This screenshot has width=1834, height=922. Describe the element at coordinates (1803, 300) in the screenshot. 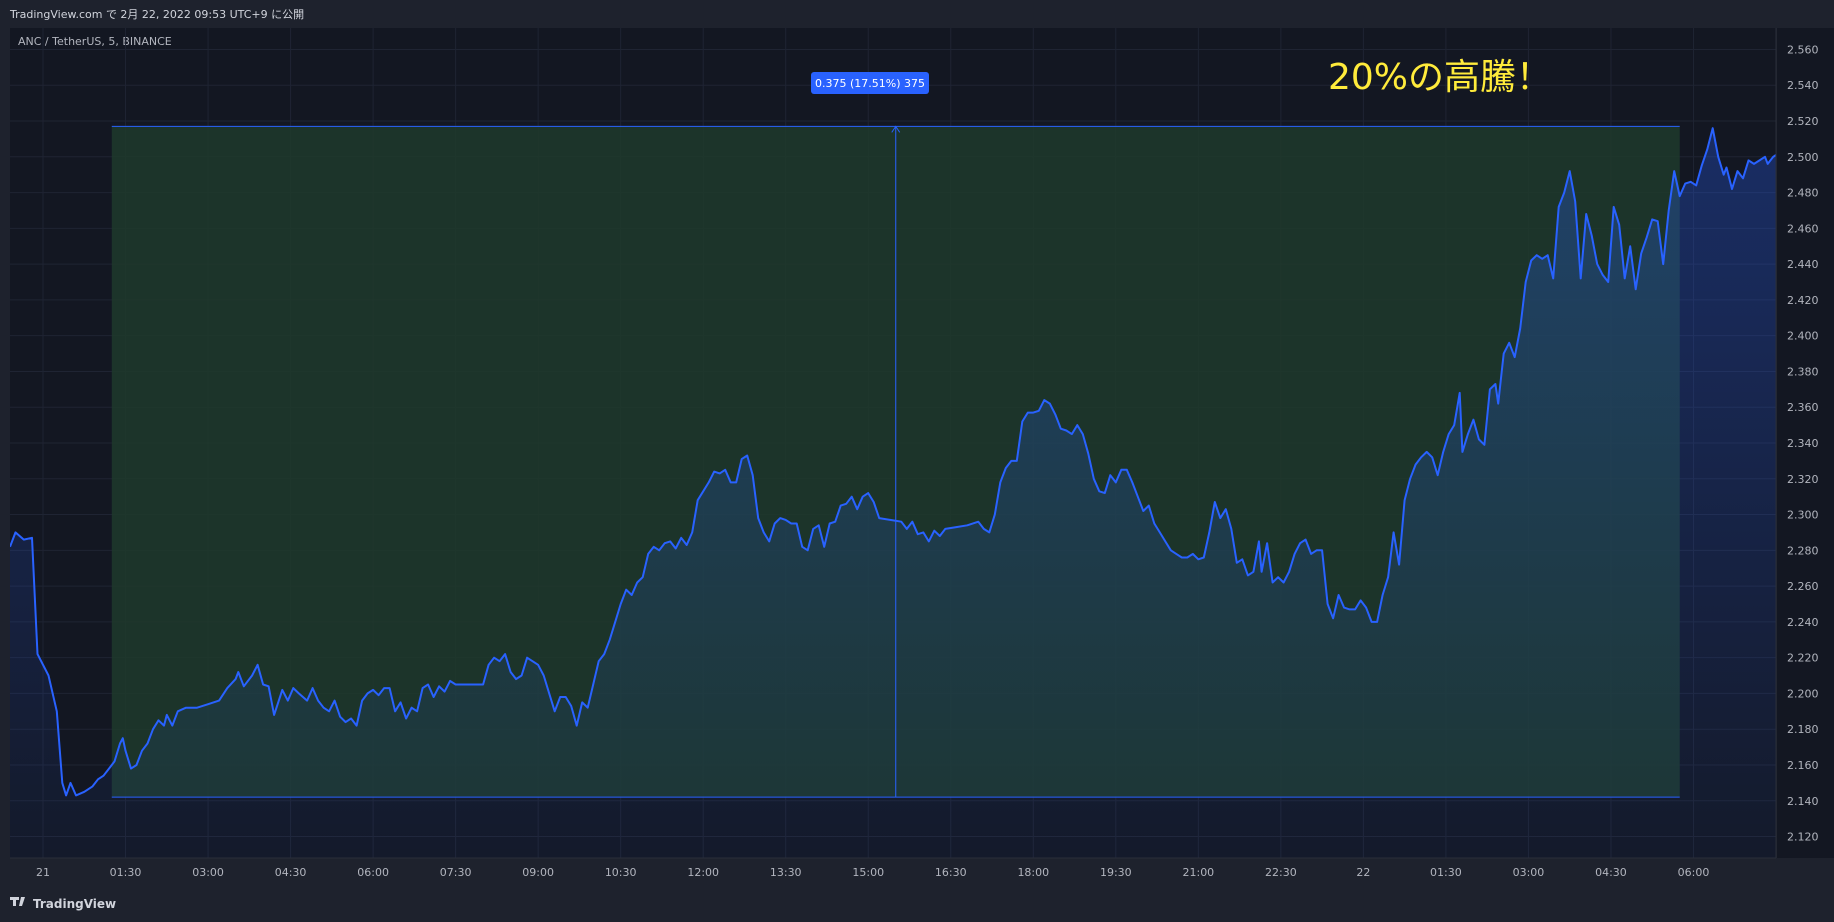

I see `price-tick-label: 2.420` at that location.